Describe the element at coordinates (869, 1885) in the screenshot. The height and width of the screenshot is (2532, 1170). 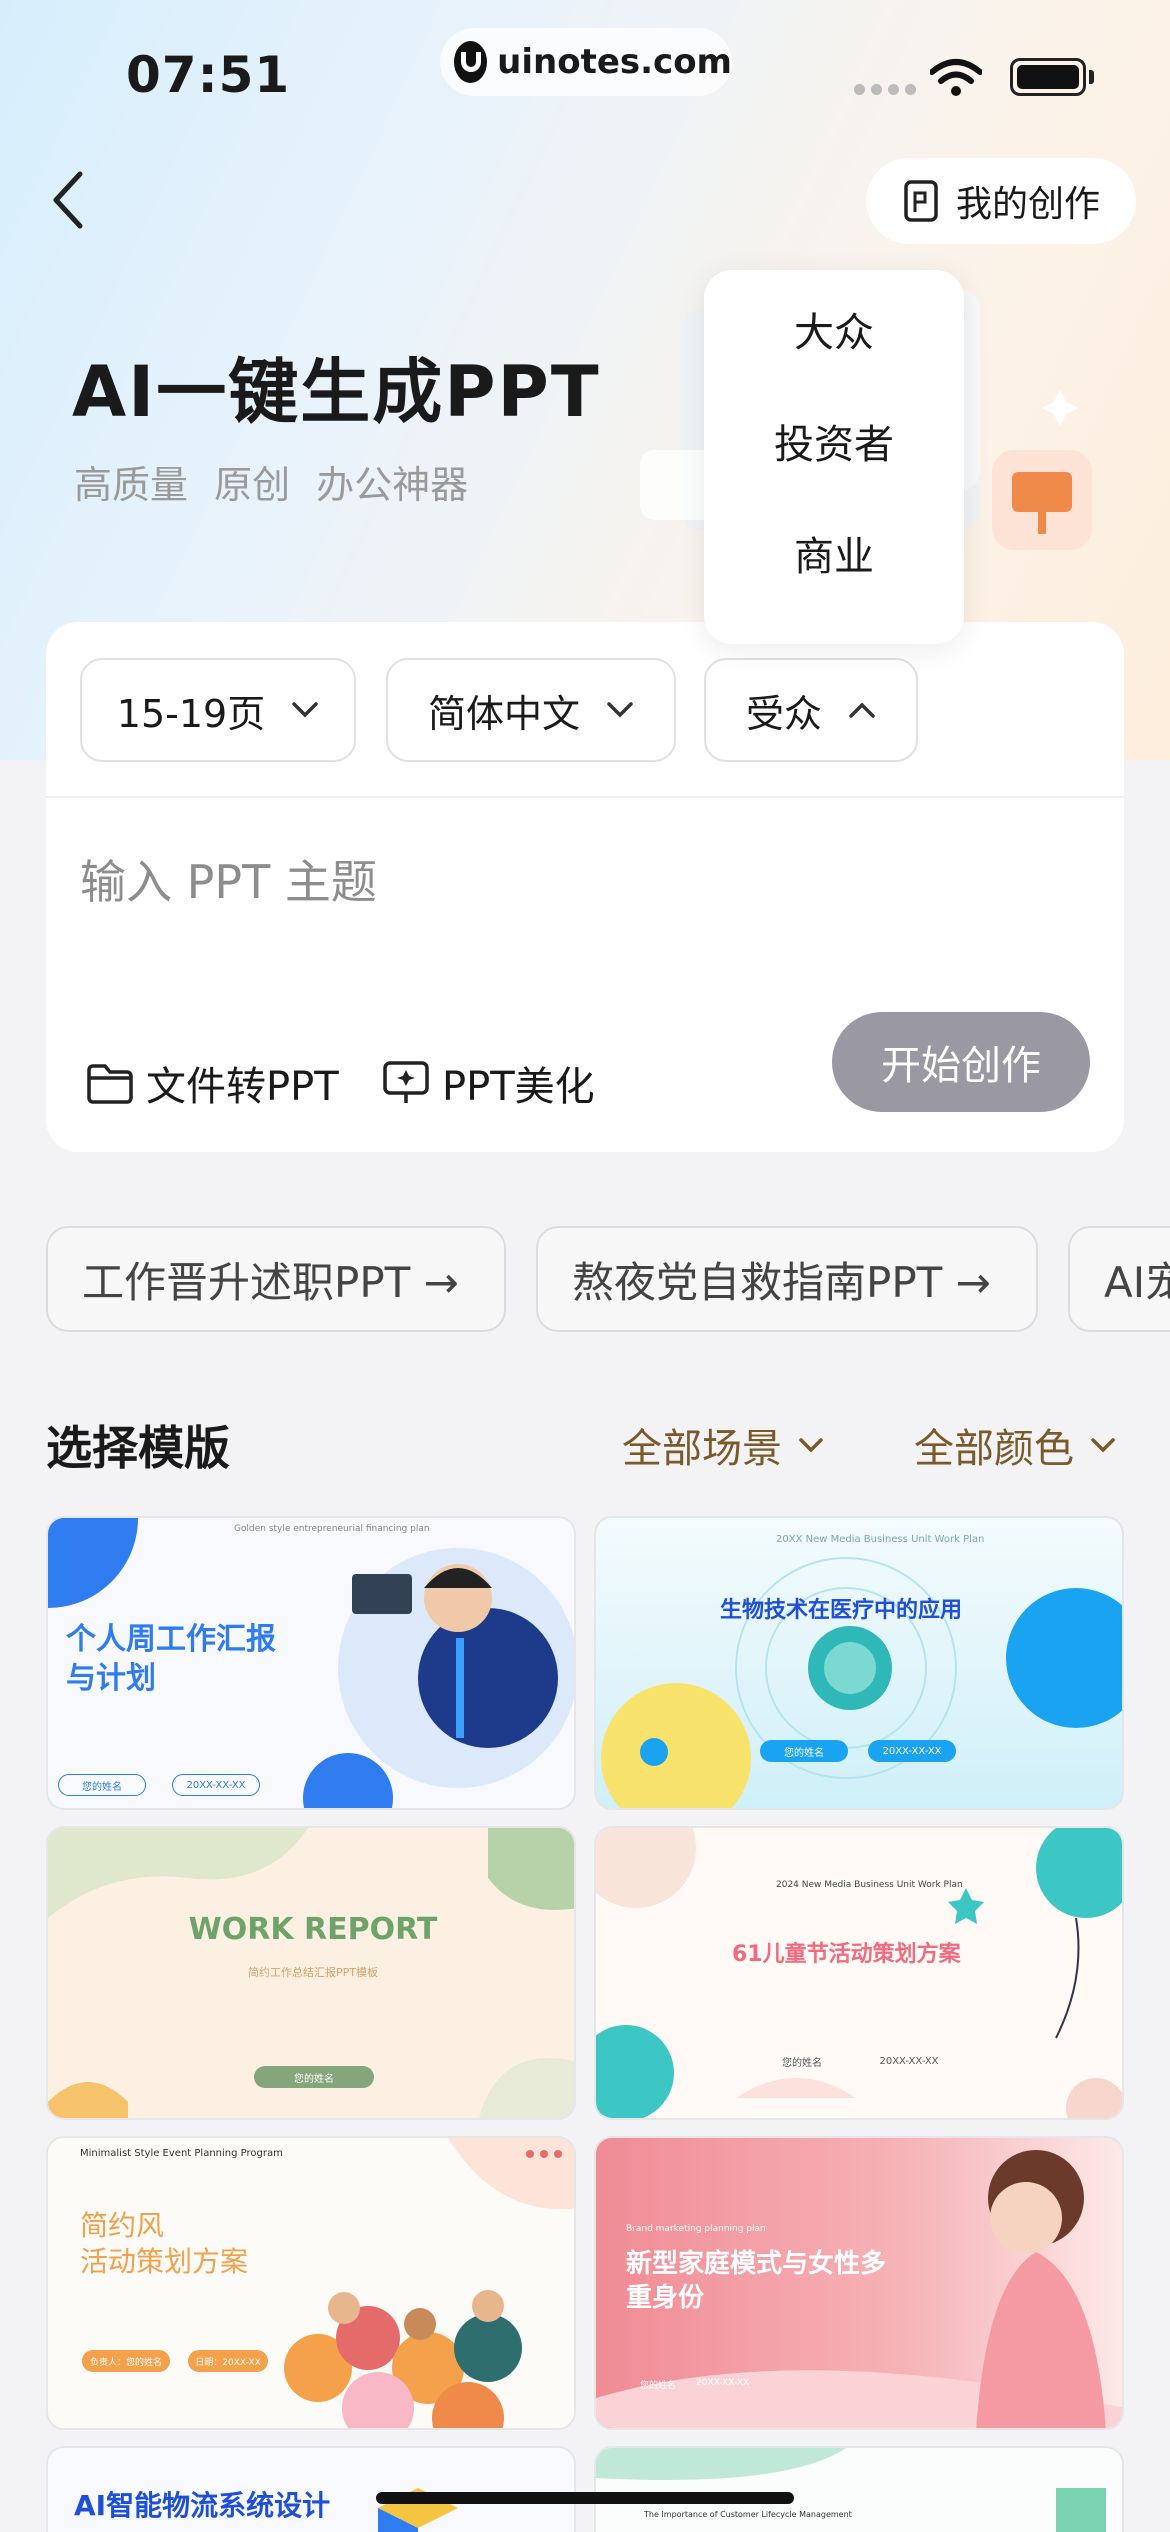
I see `template-caption: 2024 New Media Business Unit Work Plan` at that location.